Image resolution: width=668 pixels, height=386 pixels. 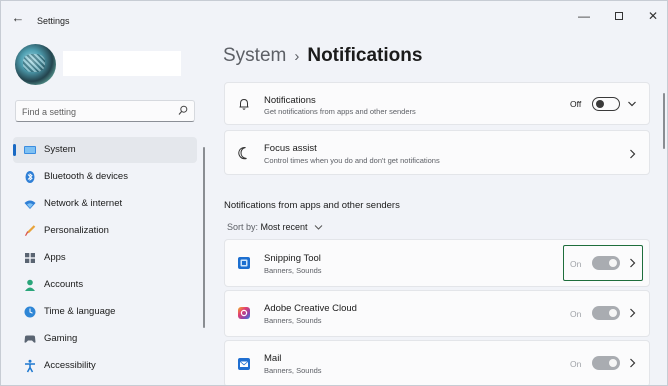 I want to click on search-box, so click(x=105, y=111).